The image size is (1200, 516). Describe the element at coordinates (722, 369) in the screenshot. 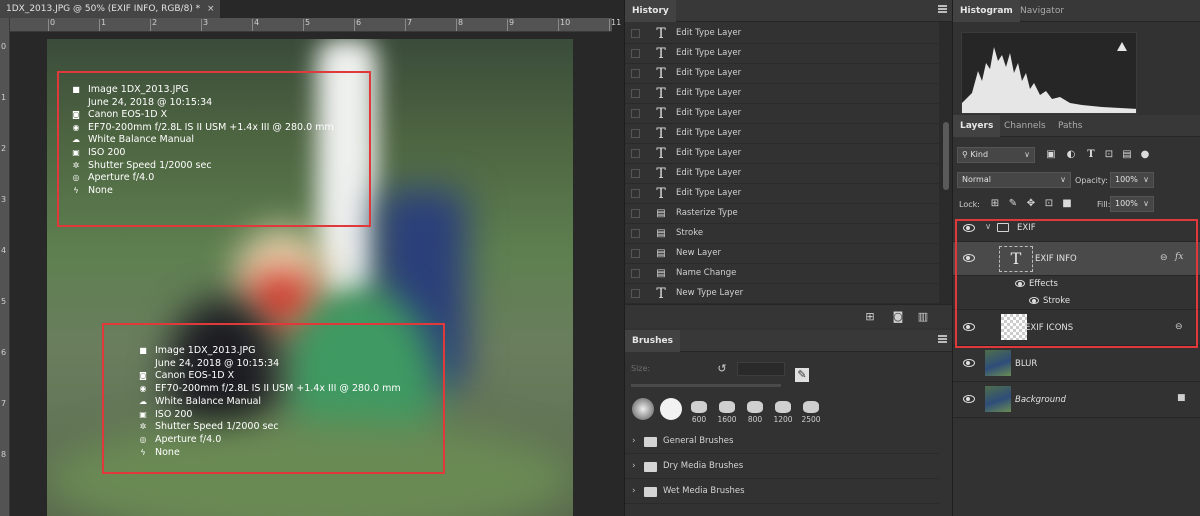

I see `reset-icon: ↺` at that location.